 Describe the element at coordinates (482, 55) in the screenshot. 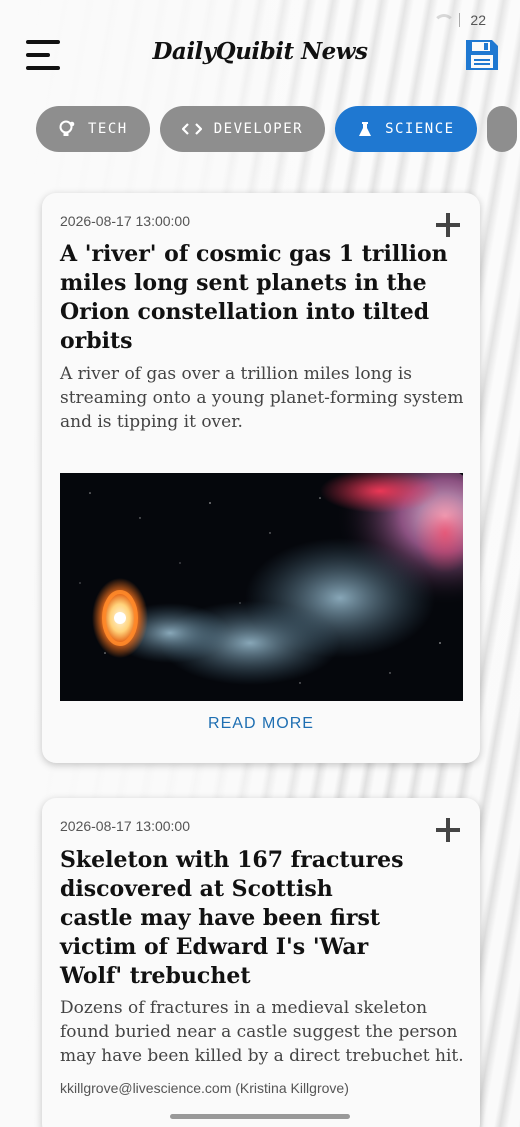

I see `floppy-save-icon` at that location.